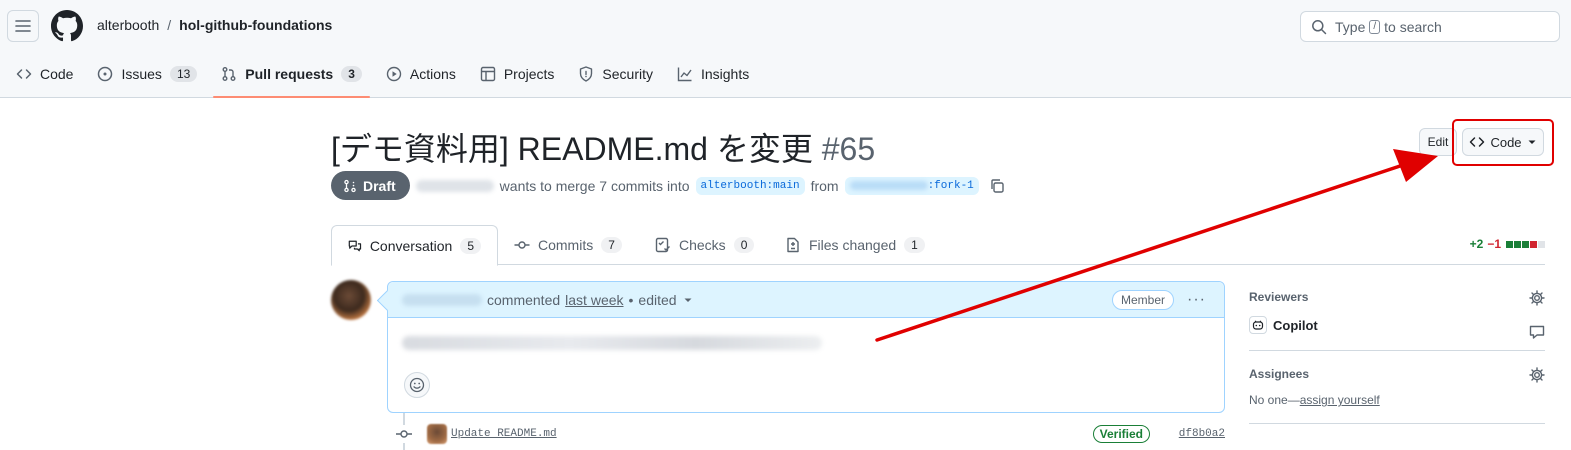 The image size is (1571, 450). Describe the element at coordinates (1202, 434) in the screenshot. I see `commit-sha: df8b0a2` at that location.